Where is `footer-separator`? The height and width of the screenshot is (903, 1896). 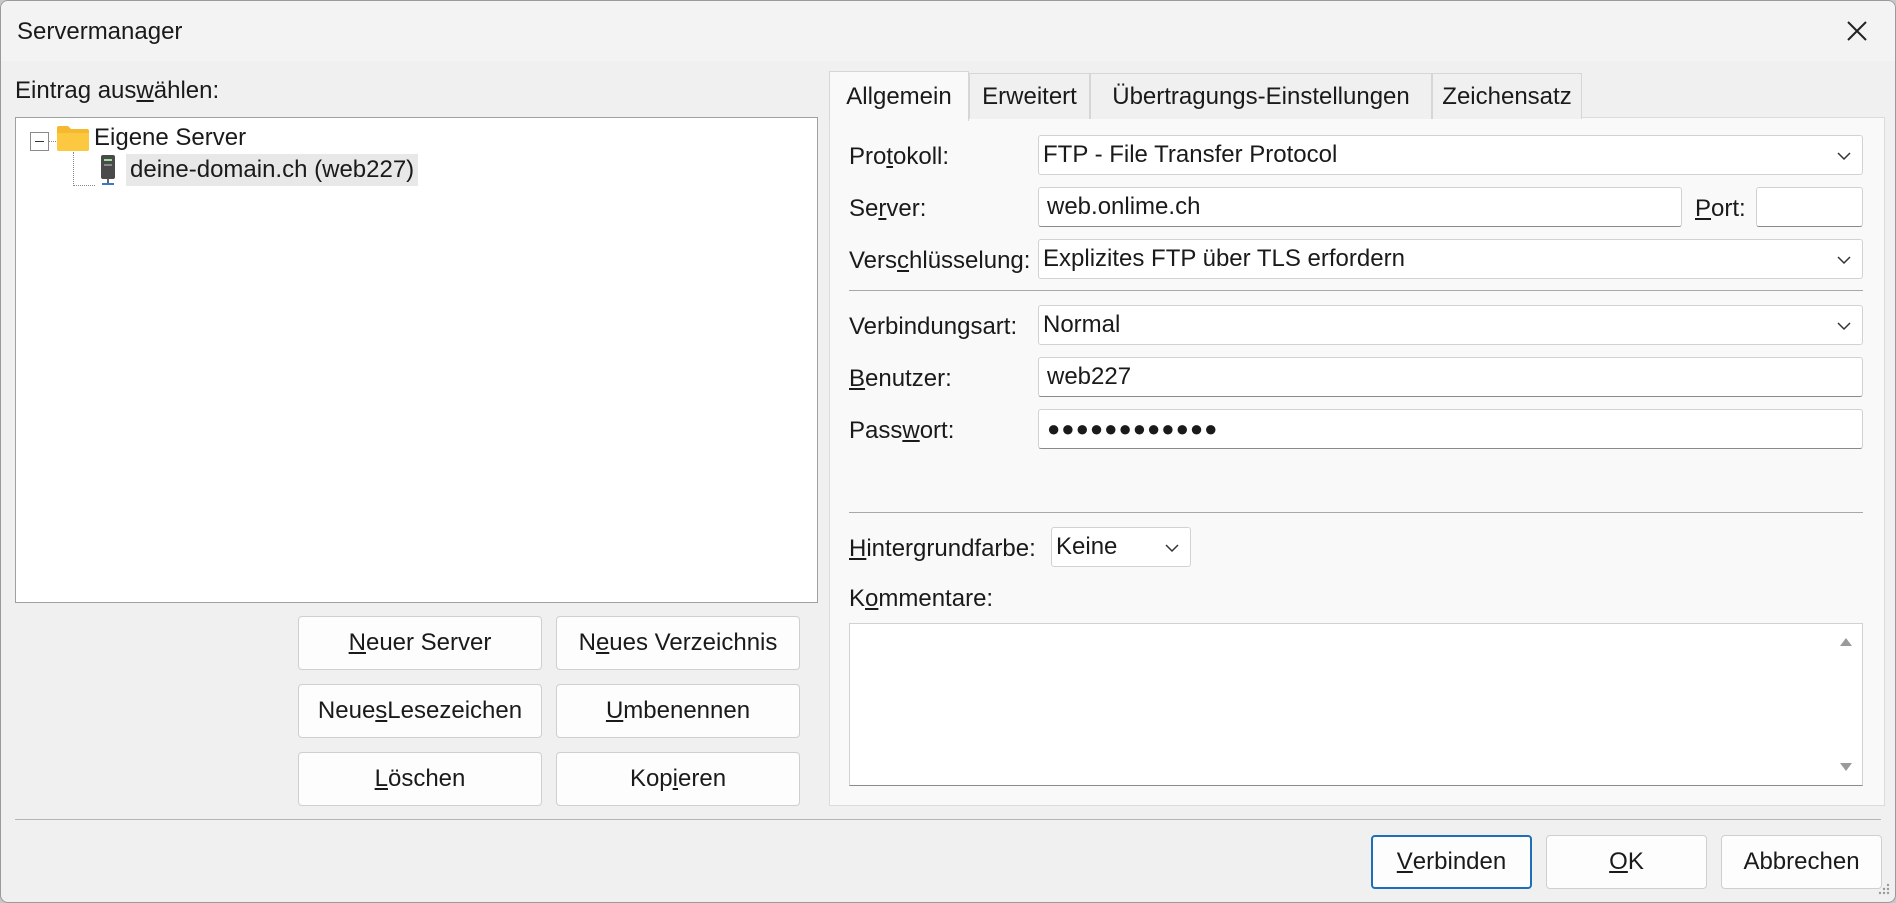 footer-separator is located at coordinates (948, 819).